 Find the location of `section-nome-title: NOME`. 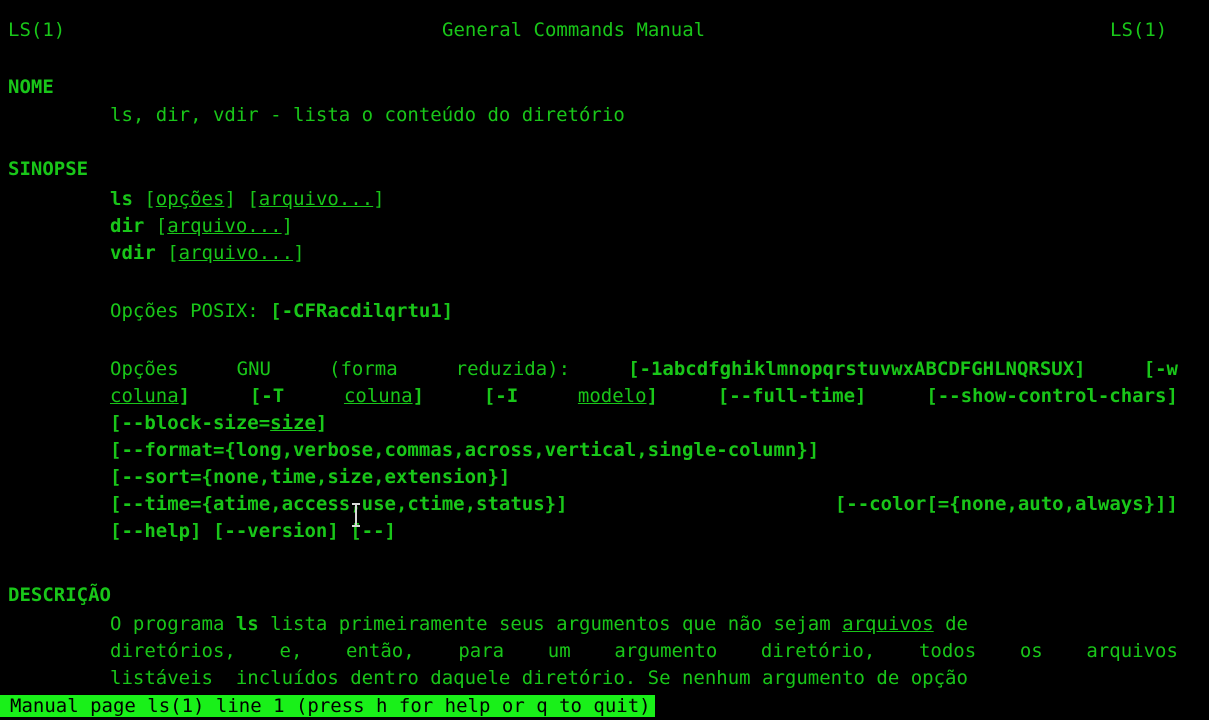

section-nome-title: NOME is located at coordinates (31, 87).